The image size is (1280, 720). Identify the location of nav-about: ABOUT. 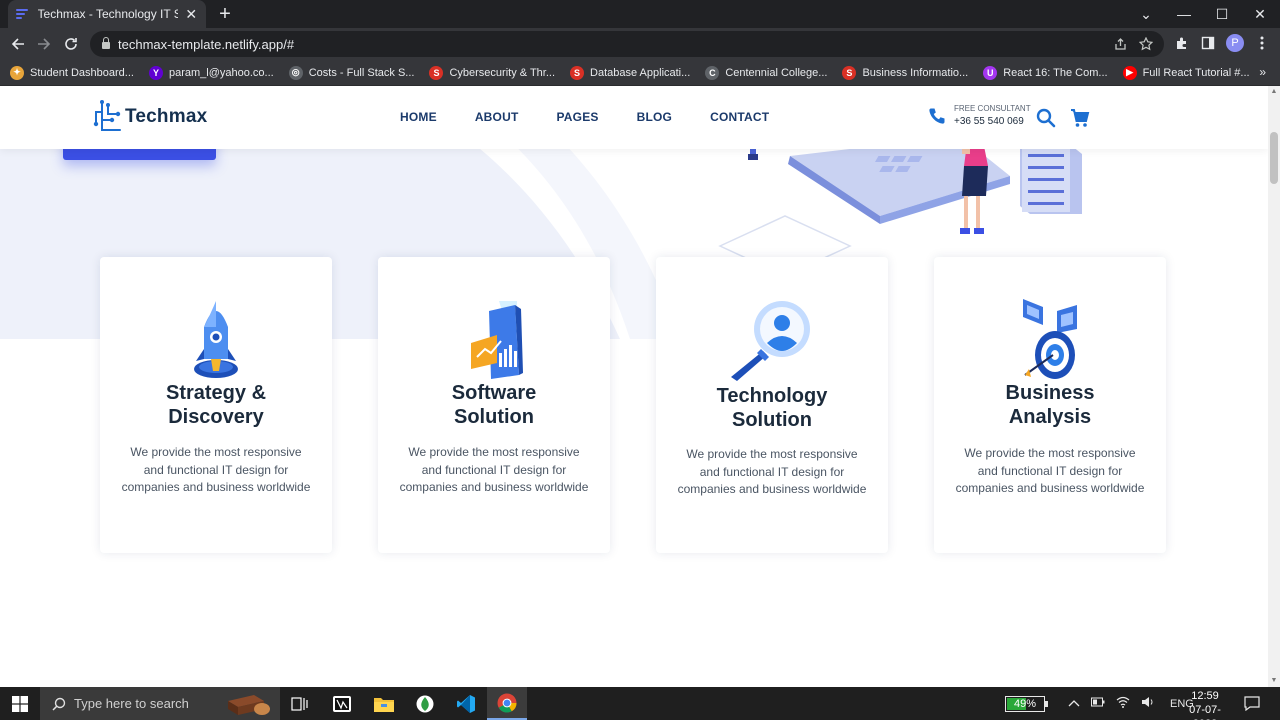
(497, 117).